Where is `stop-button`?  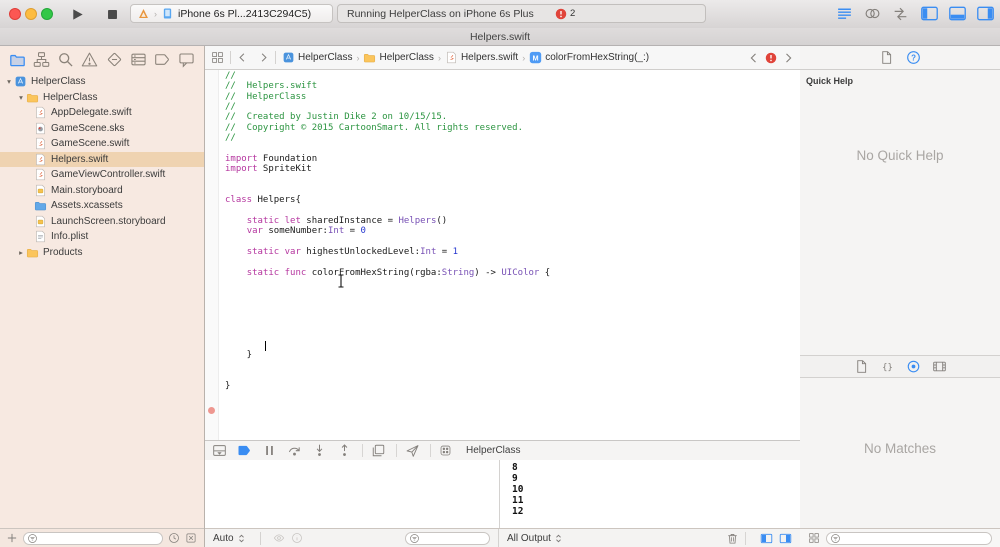 stop-button is located at coordinates (112, 14).